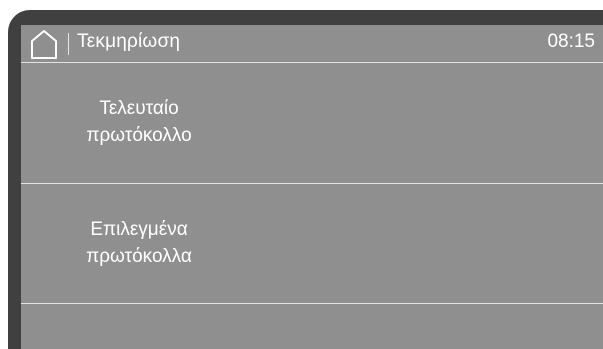  I want to click on header-bar: Τεκμηρίωση 08:15, so click(312, 43).